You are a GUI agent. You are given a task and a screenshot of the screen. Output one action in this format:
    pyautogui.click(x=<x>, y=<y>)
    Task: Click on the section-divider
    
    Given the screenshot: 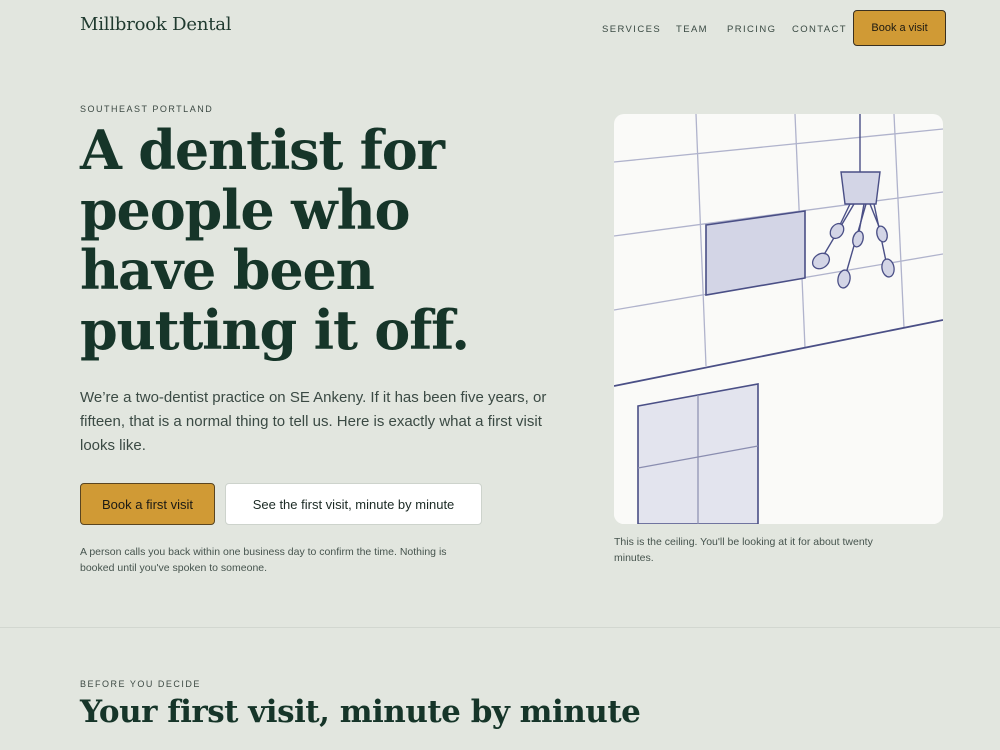 What is the action you would take?
    pyautogui.click(x=500, y=627)
    